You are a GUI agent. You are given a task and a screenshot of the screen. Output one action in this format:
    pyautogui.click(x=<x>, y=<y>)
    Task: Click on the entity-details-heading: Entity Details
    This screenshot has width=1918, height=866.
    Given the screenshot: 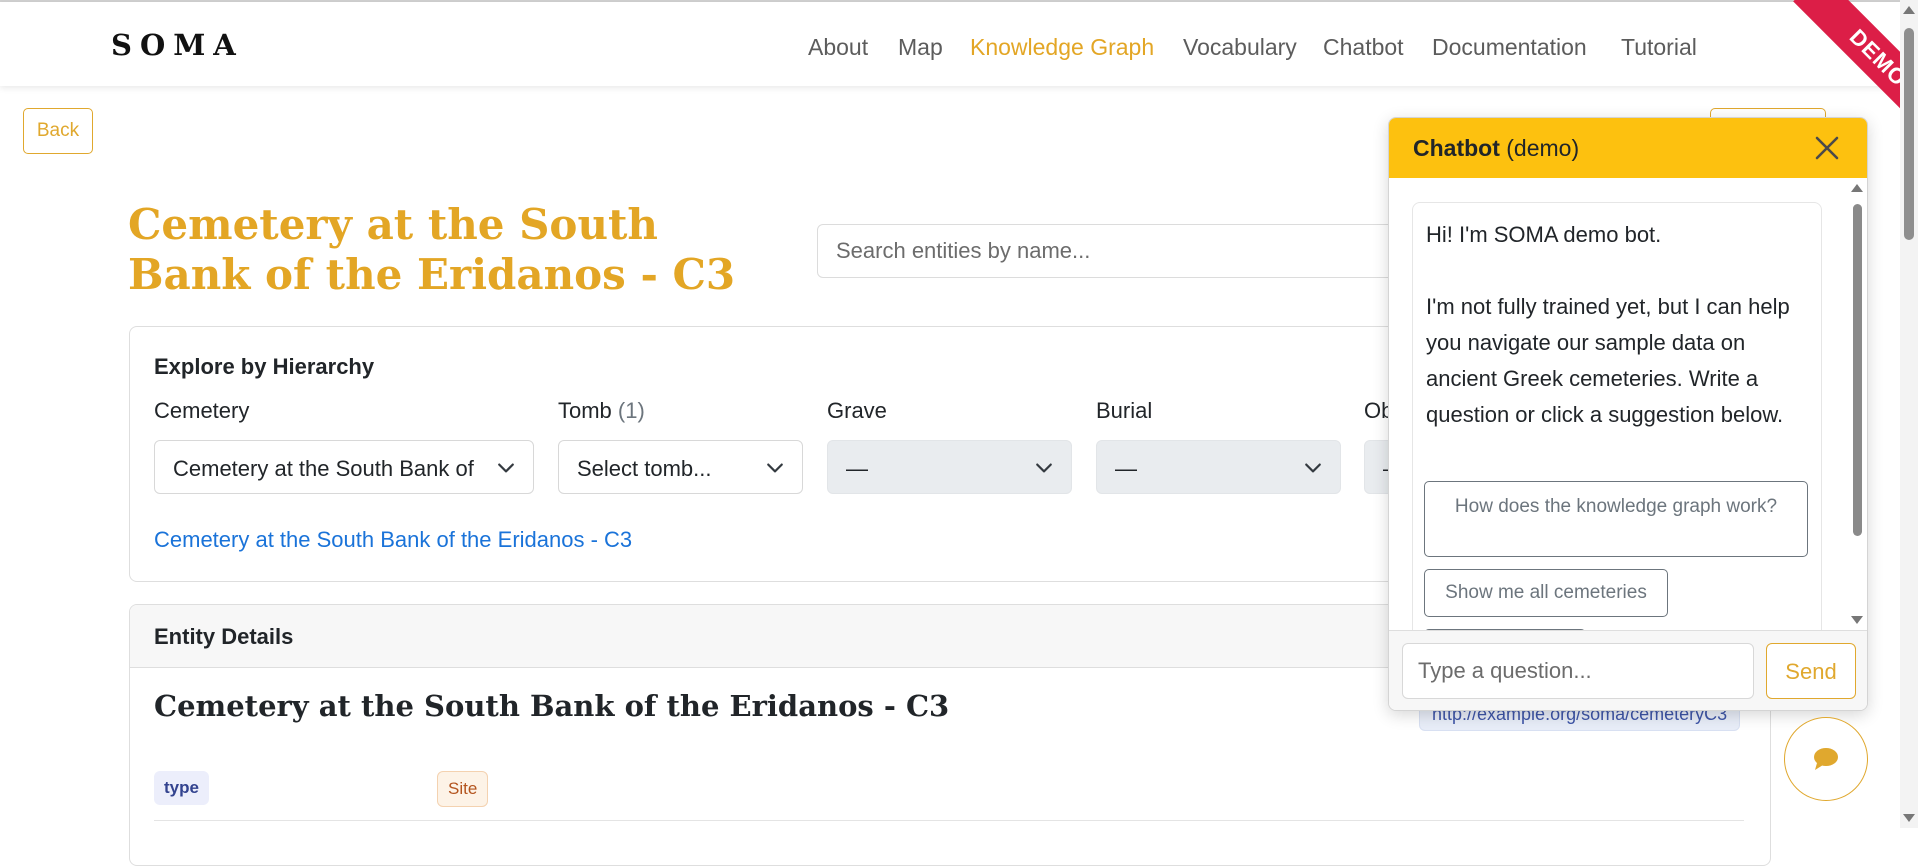 What is the action you would take?
    pyautogui.click(x=224, y=636)
    